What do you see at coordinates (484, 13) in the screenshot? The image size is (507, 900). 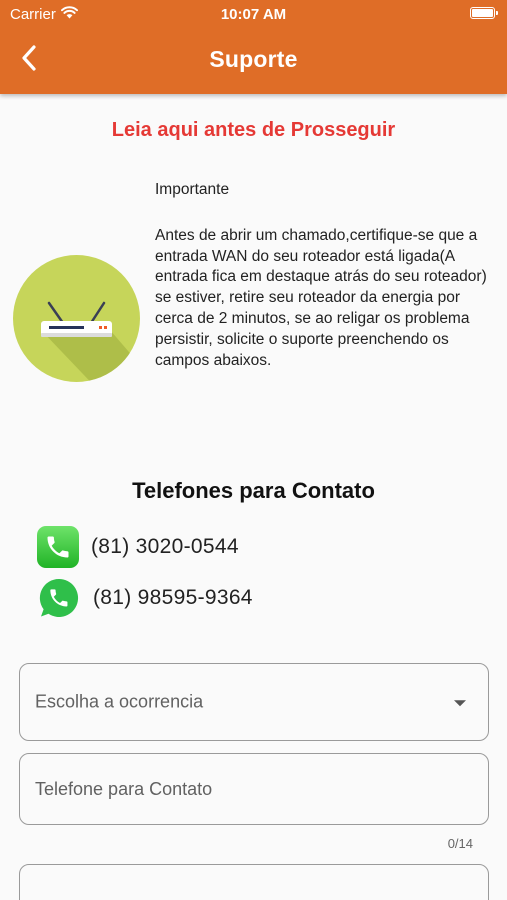 I see `battery-icon` at bounding box center [484, 13].